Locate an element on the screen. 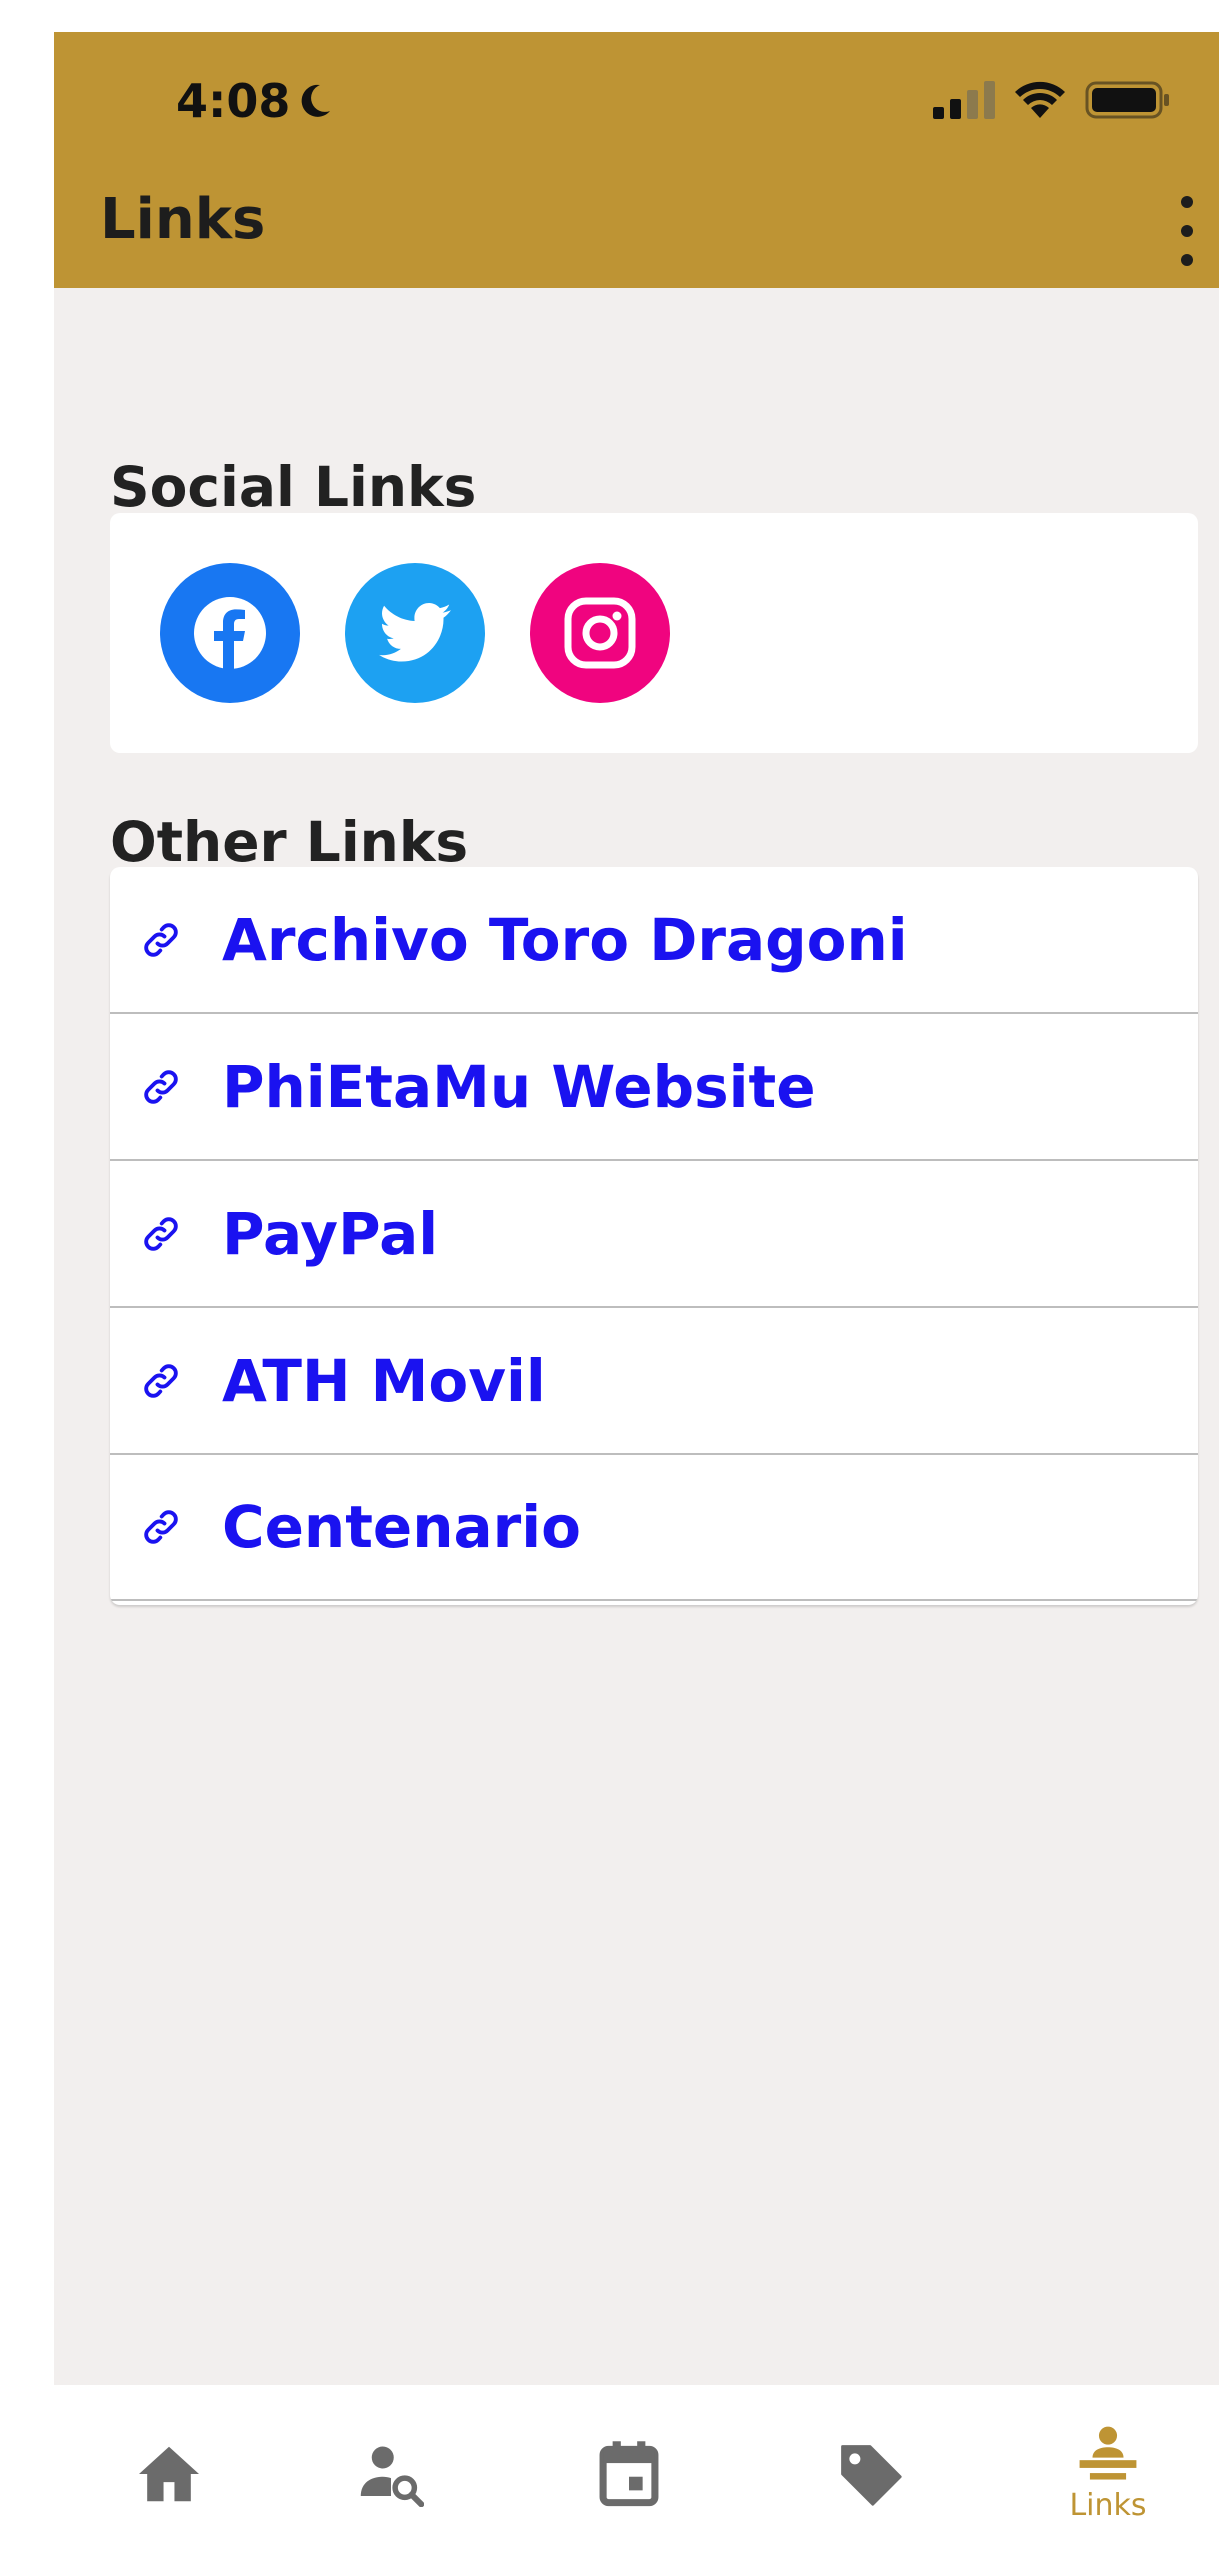 The image size is (1219, 2562). page-title: Links is located at coordinates (183, 219).